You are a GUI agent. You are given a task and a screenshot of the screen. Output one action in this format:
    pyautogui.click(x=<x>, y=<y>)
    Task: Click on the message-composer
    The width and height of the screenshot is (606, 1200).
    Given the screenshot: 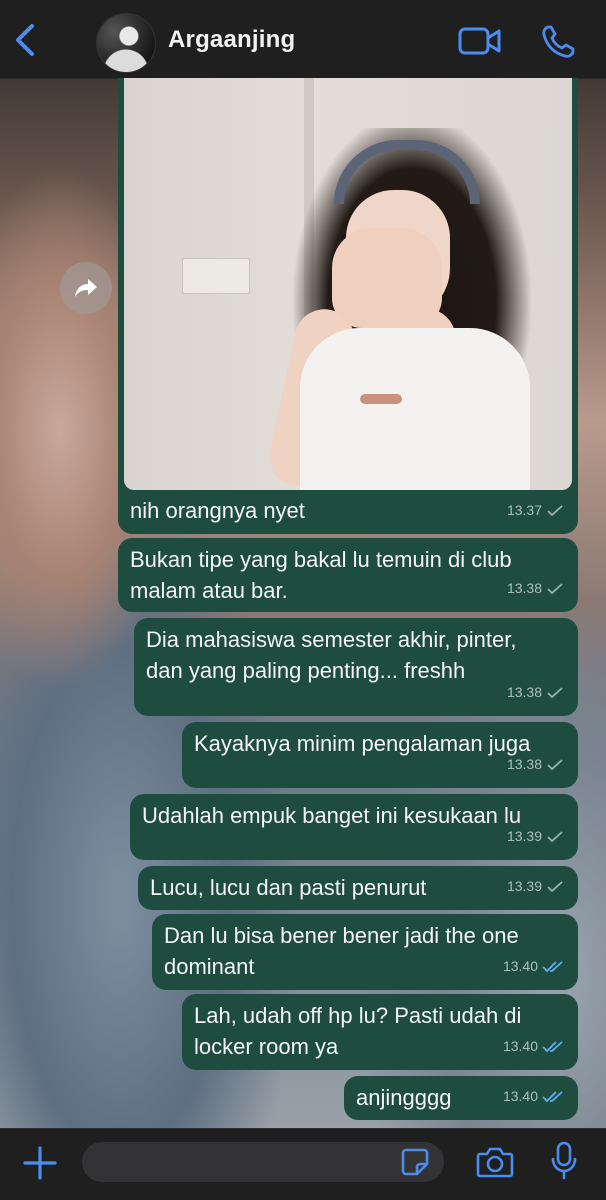 What is the action you would take?
    pyautogui.click(x=303, y=1164)
    